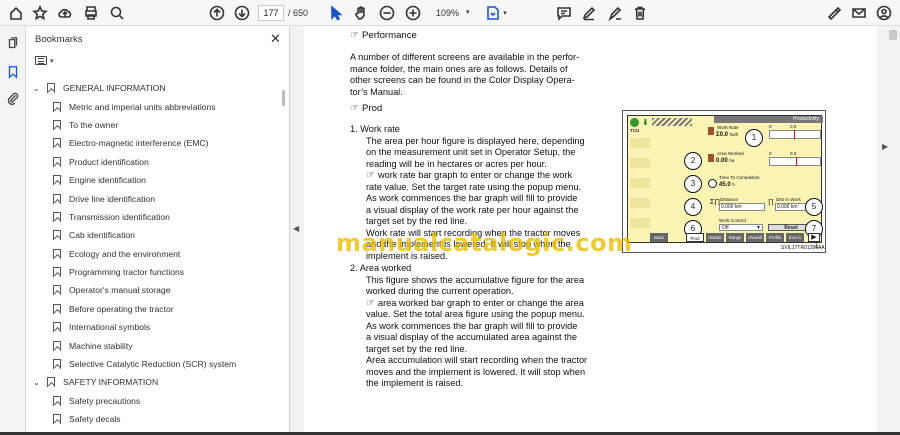  Describe the element at coordinates (715, 237) in the screenshot. I see `softkey-instant: Instant` at that location.